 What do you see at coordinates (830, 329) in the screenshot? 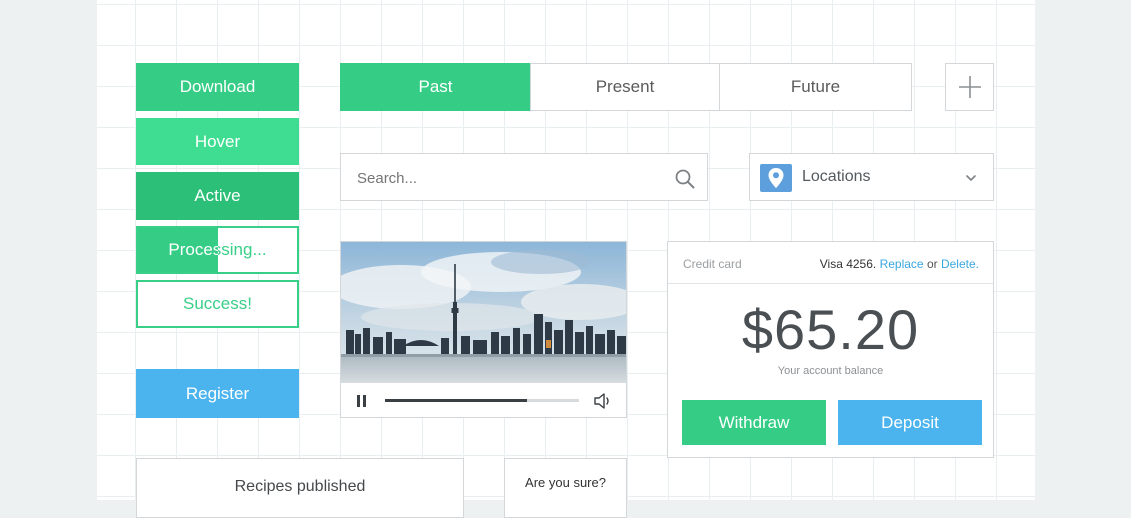
I see `account-balance-amount: $65.20` at bounding box center [830, 329].